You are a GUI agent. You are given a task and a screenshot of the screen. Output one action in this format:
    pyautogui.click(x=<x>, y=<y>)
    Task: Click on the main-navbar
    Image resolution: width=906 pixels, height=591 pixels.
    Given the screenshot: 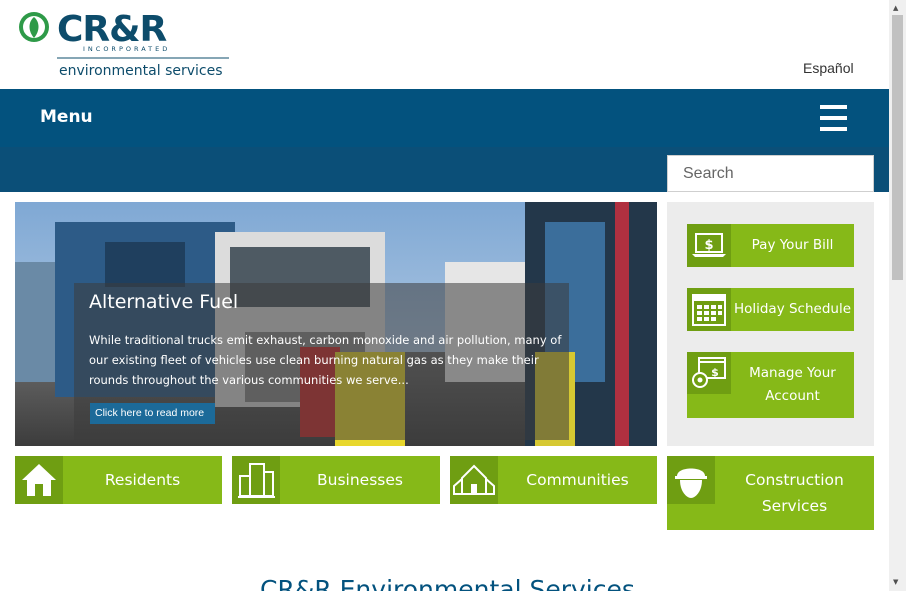 What is the action you would take?
    pyautogui.click(x=444, y=118)
    